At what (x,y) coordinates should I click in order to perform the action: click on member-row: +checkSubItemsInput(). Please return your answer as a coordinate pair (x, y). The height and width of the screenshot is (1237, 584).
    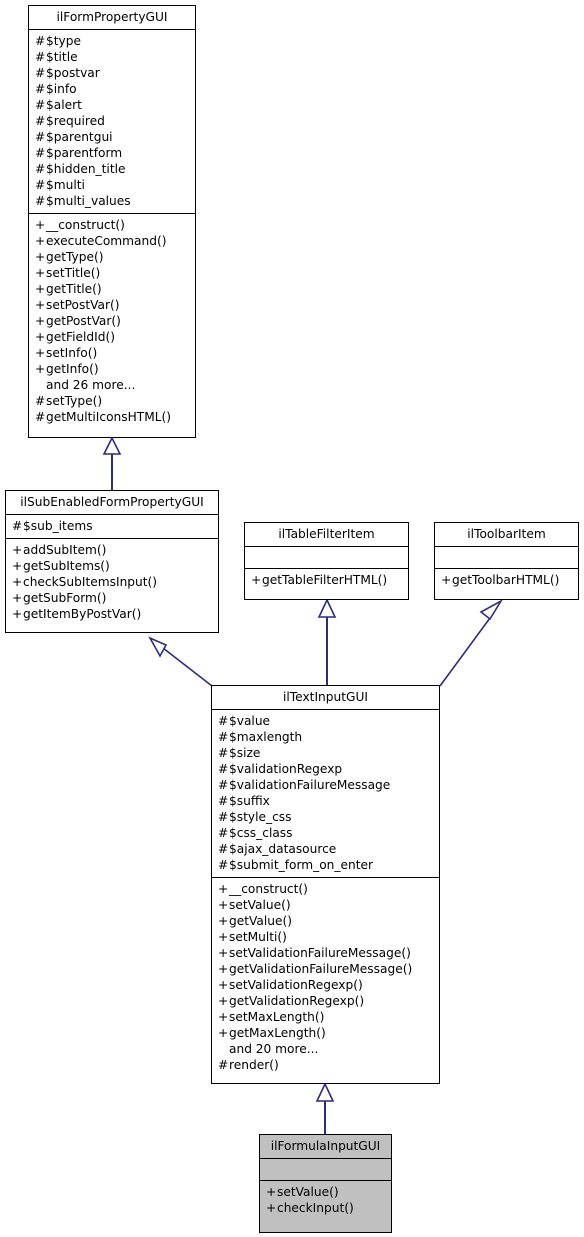
    Looking at the image, I should click on (112, 582).